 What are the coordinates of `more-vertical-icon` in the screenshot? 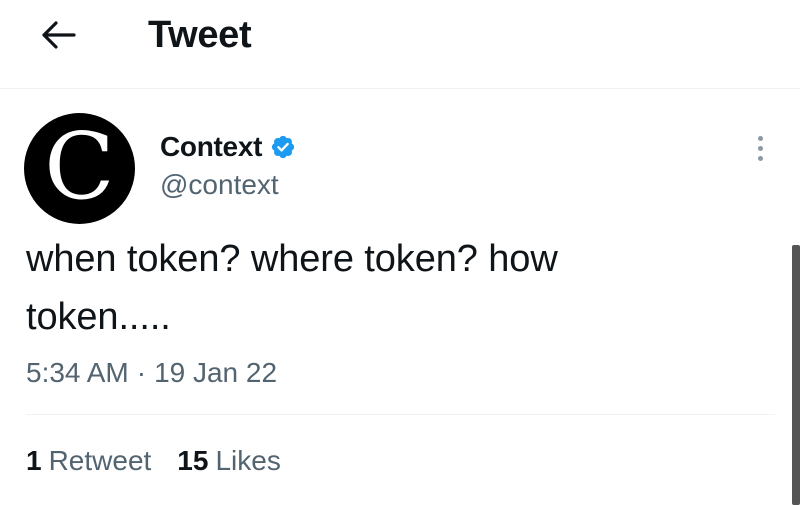 It's located at (760, 138).